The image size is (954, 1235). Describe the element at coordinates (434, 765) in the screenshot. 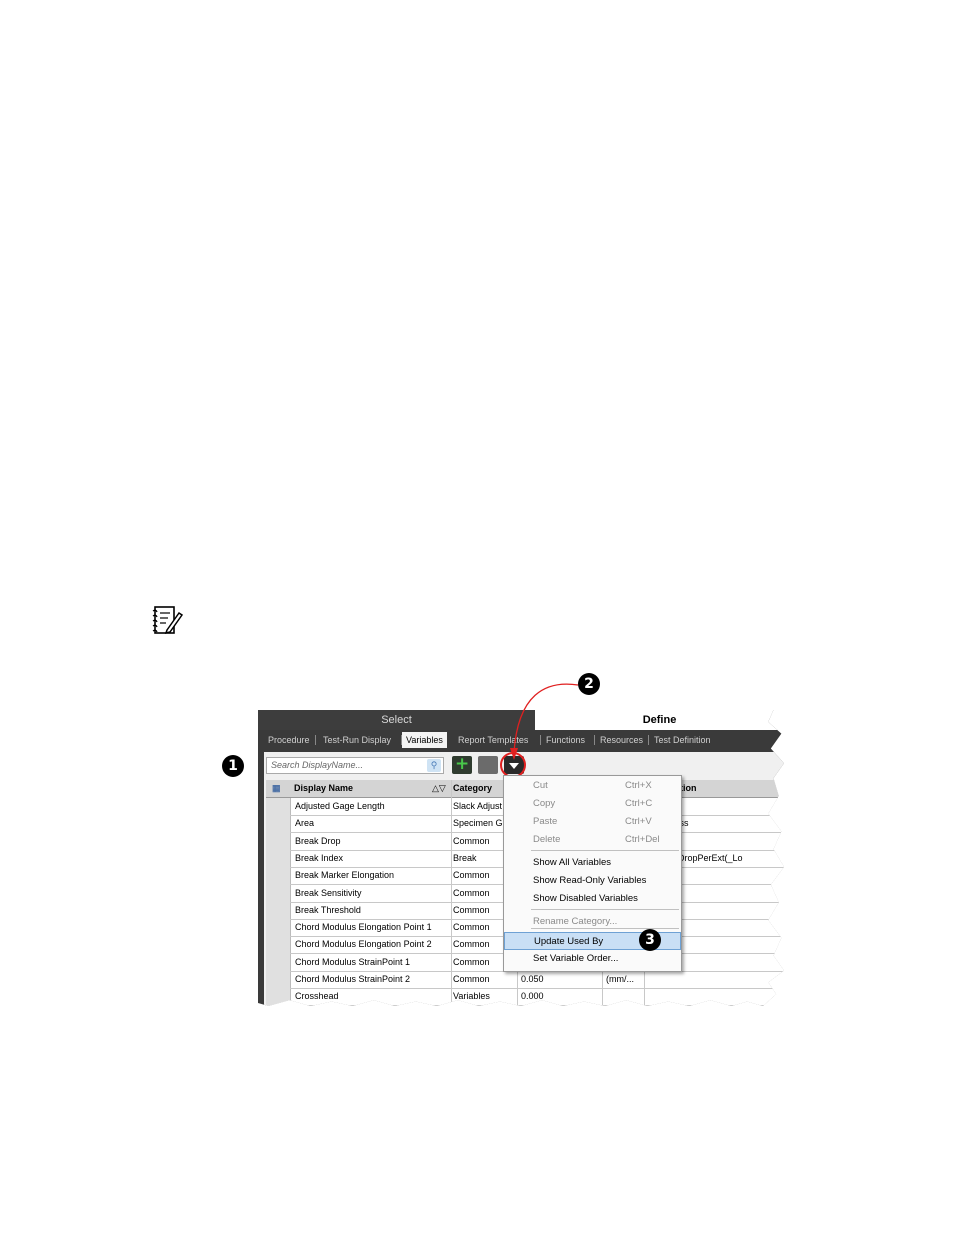

I see `search-icon: ⚲` at that location.